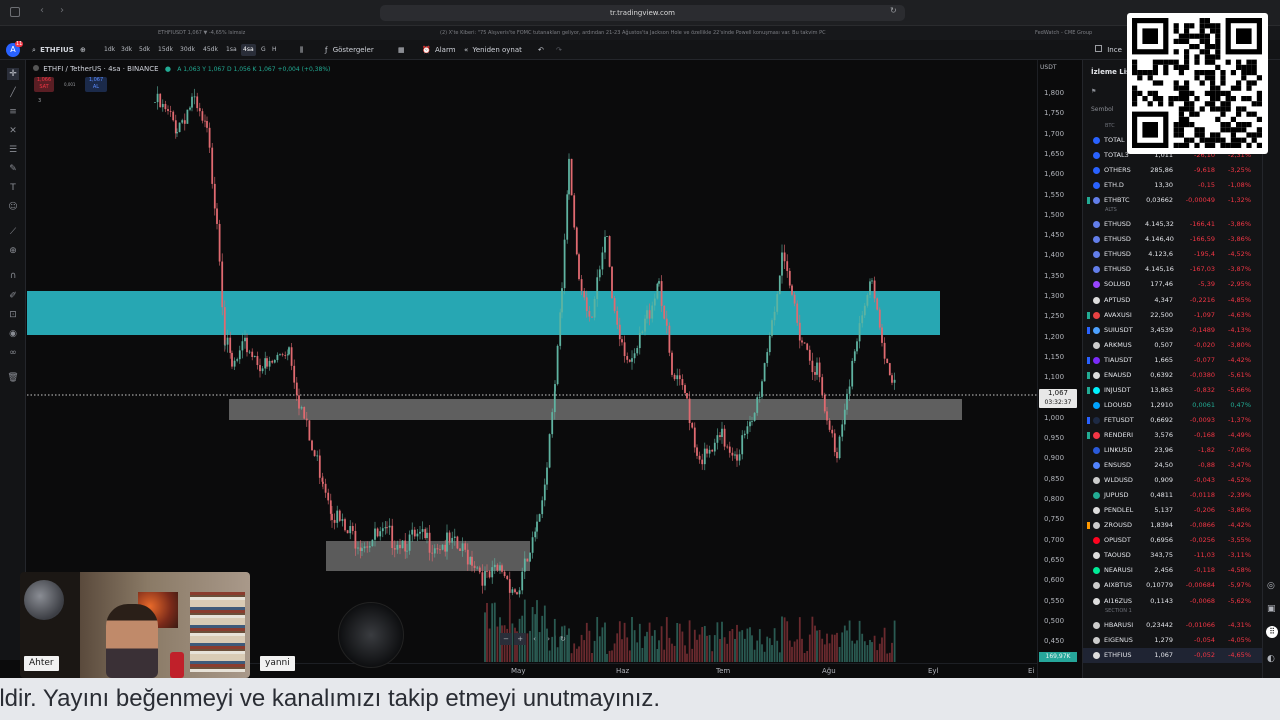  Describe the element at coordinates (301, 50) in the screenshot. I see `chart-type-icon: ⫼` at that location.